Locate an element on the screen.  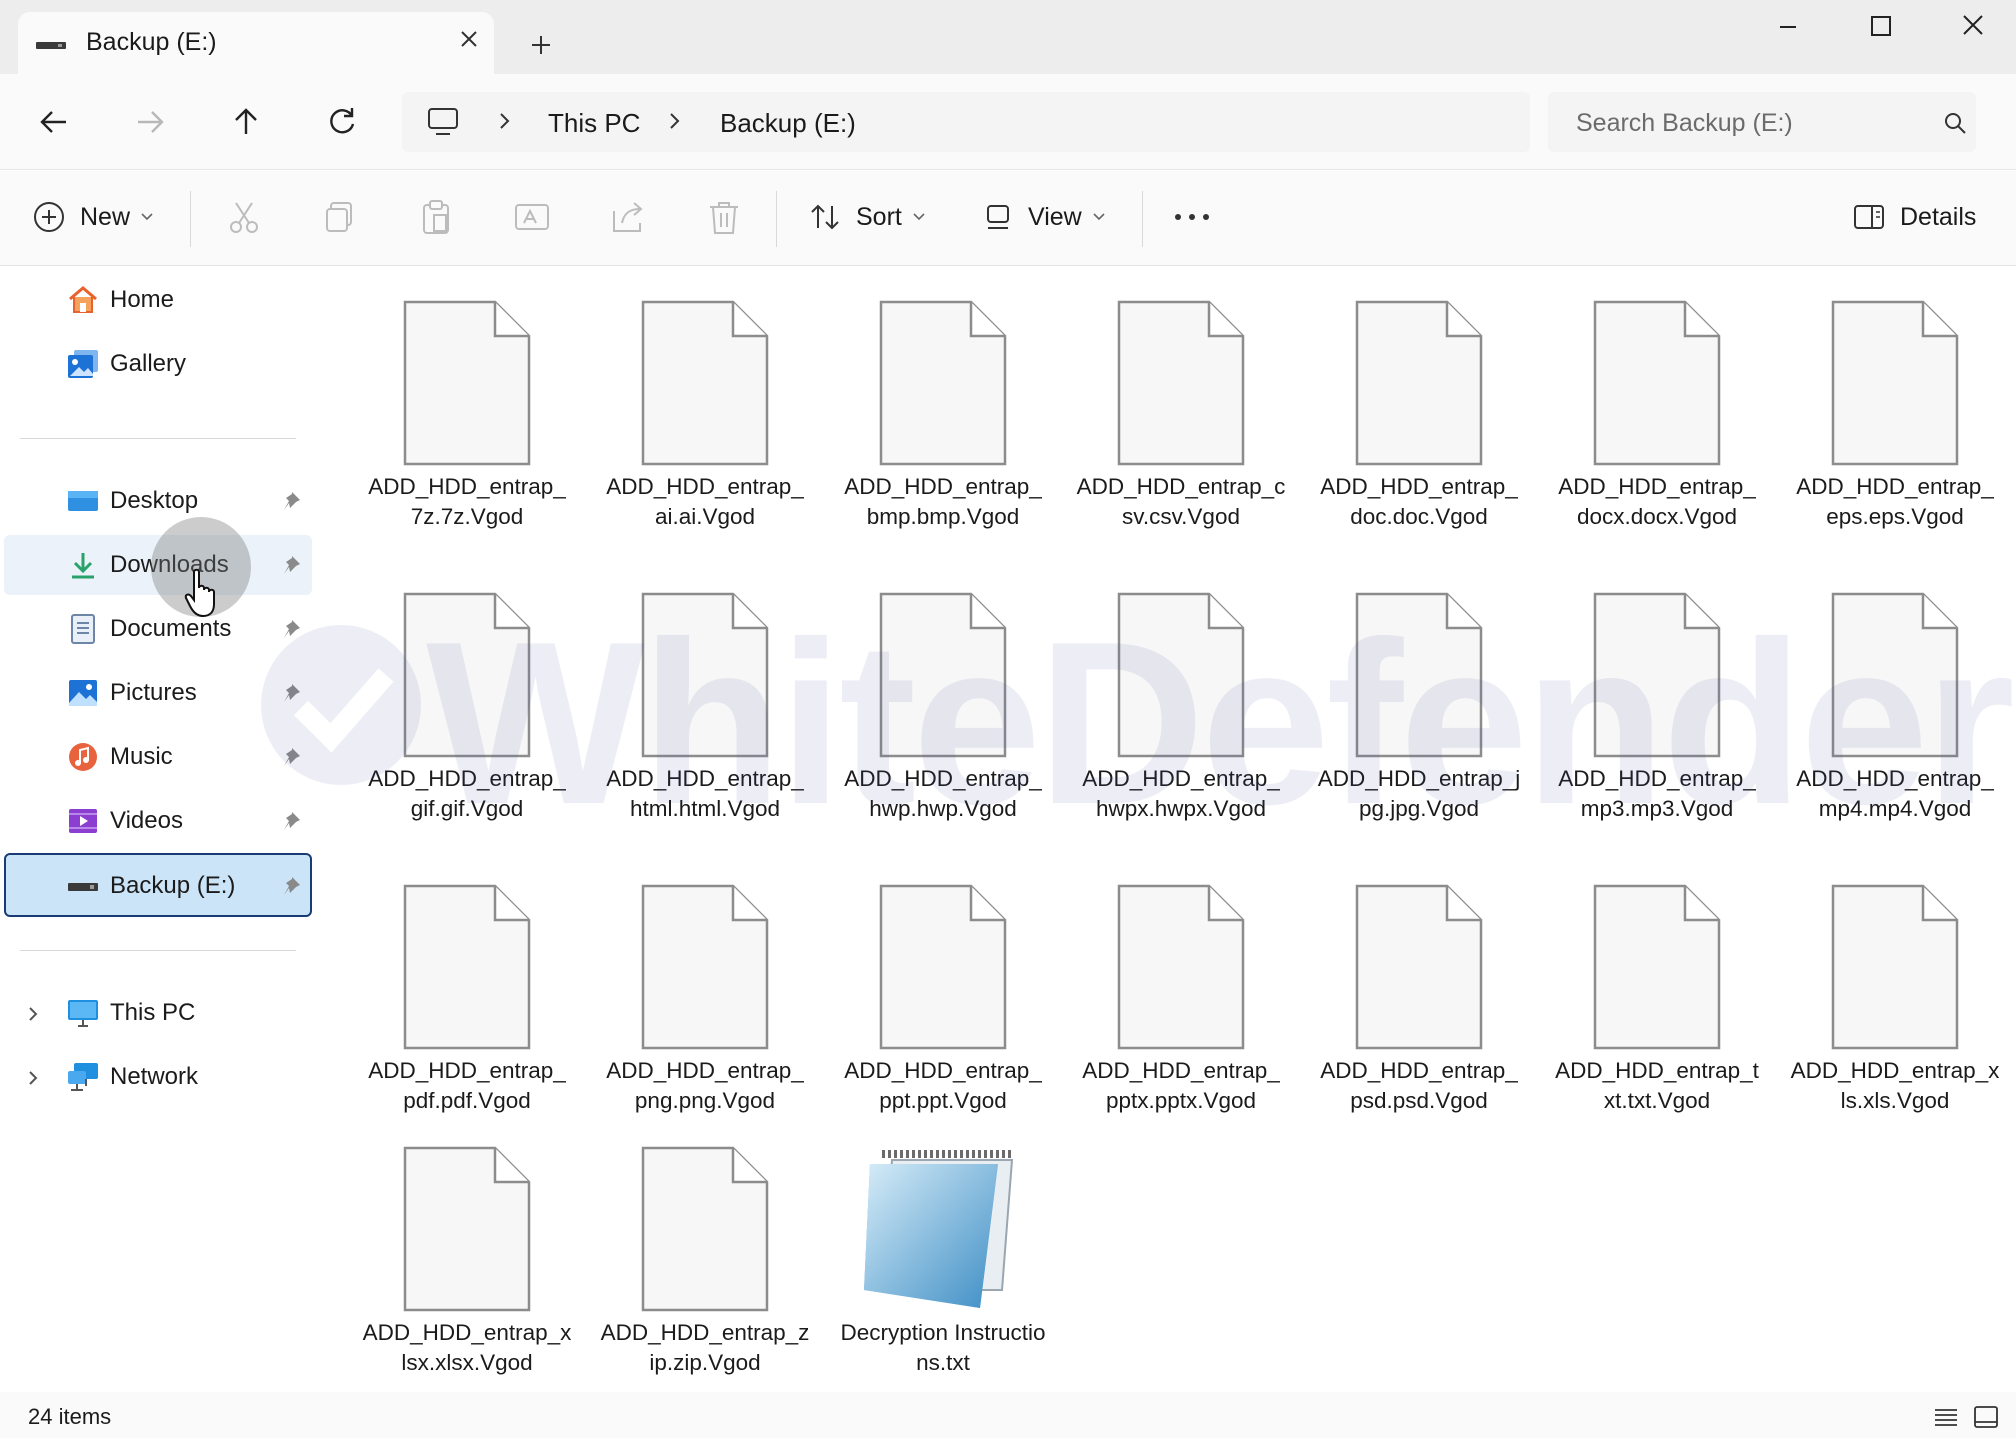
file-name: ADD_HDD_entrap_pdf.pdf.Vgod is located at coordinates (467, 1085).